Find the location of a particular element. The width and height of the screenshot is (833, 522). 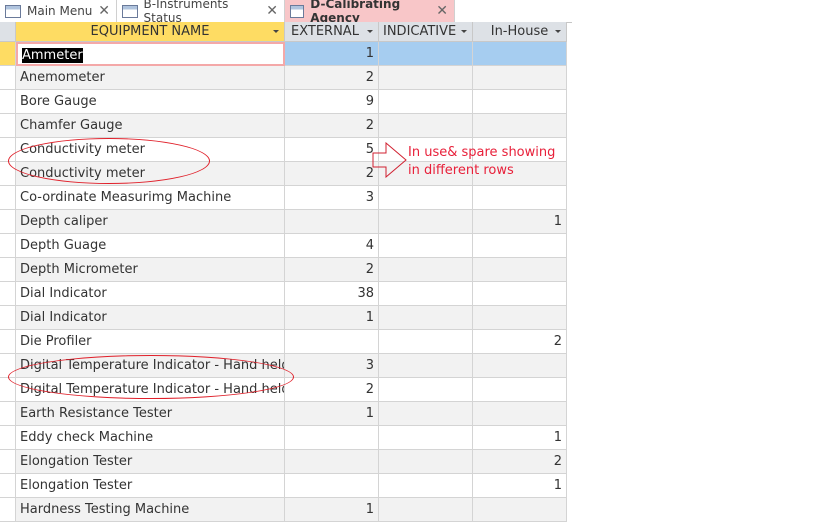

cell-equipment-name: Die Profiler is located at coordinates (150, 342).